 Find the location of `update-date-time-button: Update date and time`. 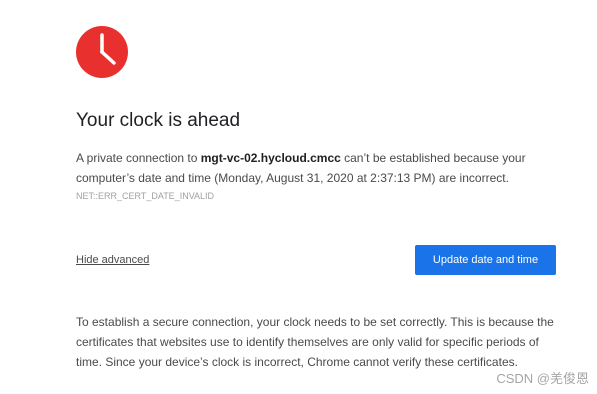

update-date-time-button: Update date and time is located at coordinates (485, 260).